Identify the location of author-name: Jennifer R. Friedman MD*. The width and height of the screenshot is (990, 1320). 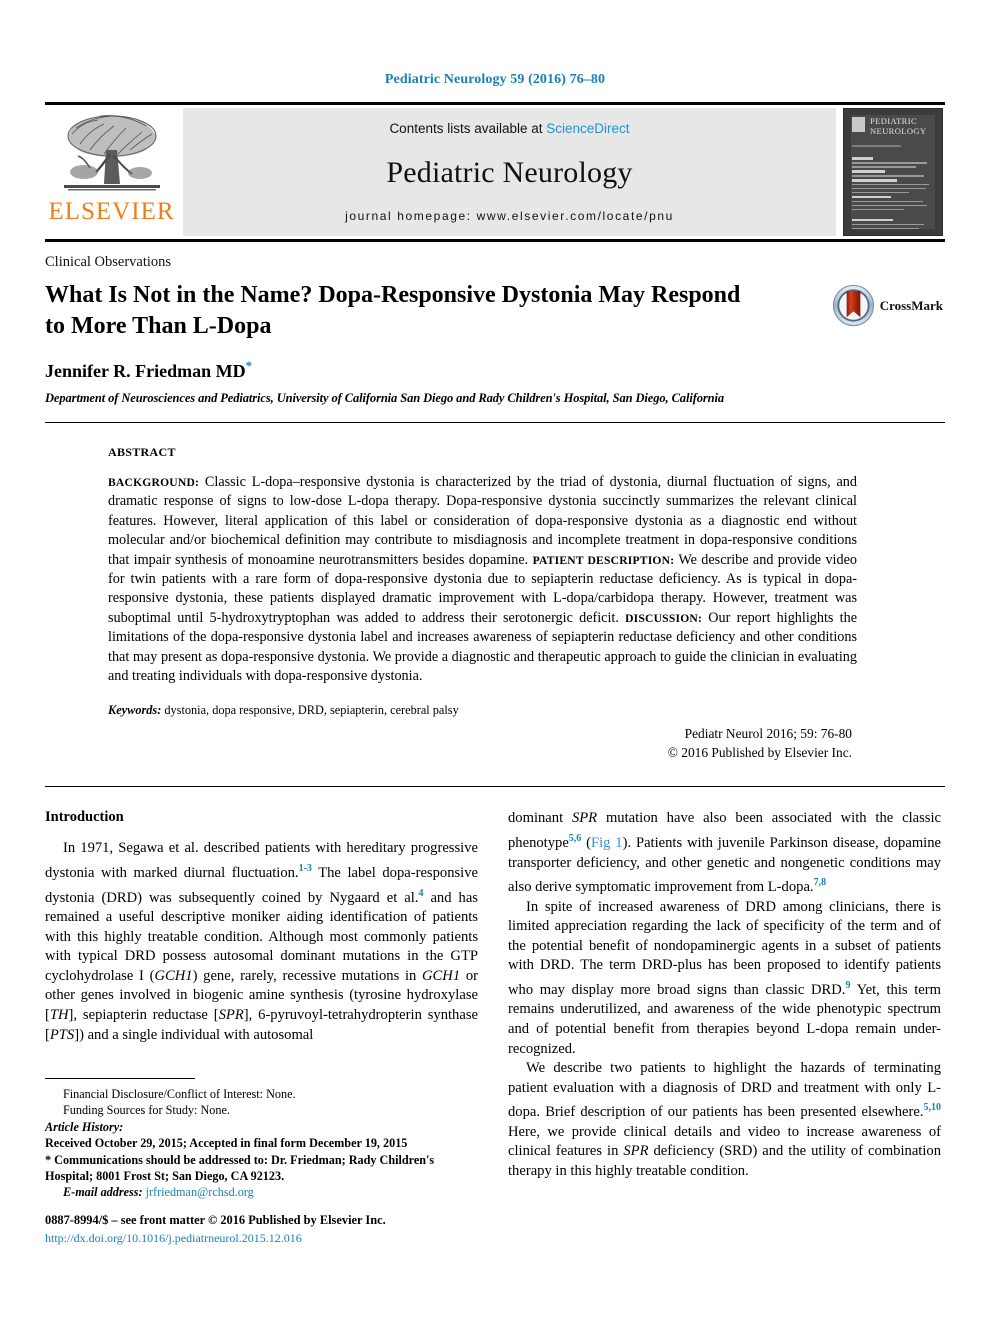
(149, 369).